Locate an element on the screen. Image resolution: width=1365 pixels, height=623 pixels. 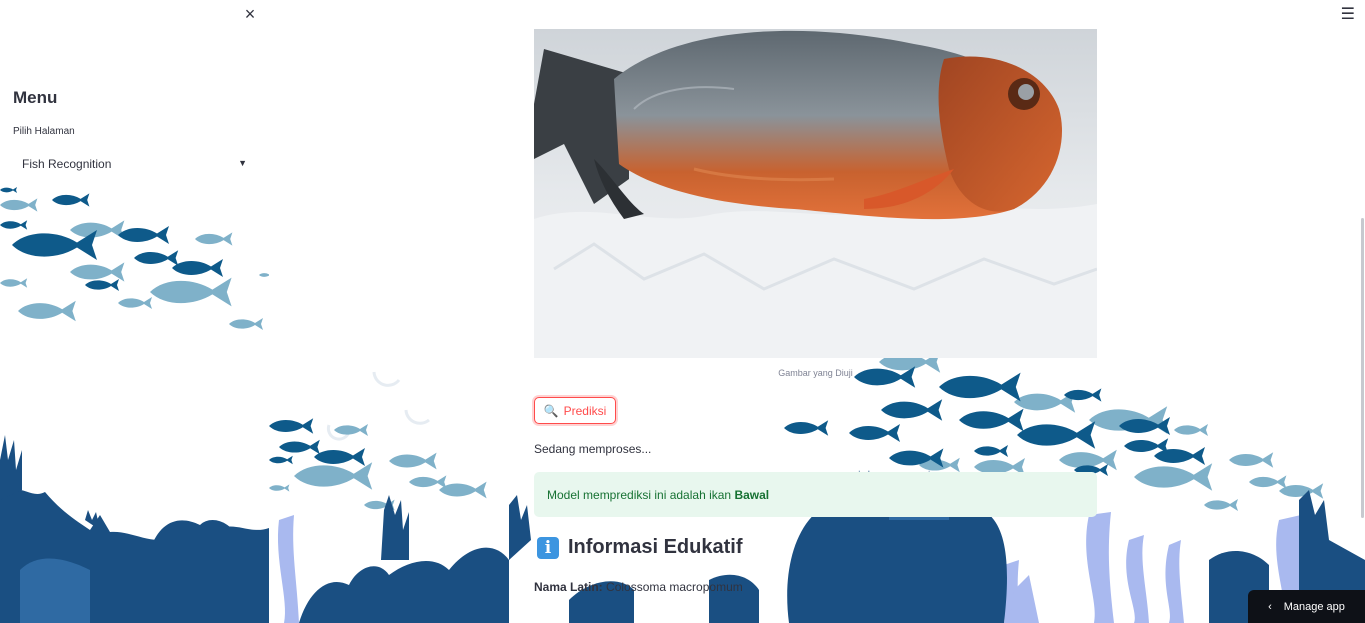
manage-app-label: Manage app is located at coordinates (1314, 606).